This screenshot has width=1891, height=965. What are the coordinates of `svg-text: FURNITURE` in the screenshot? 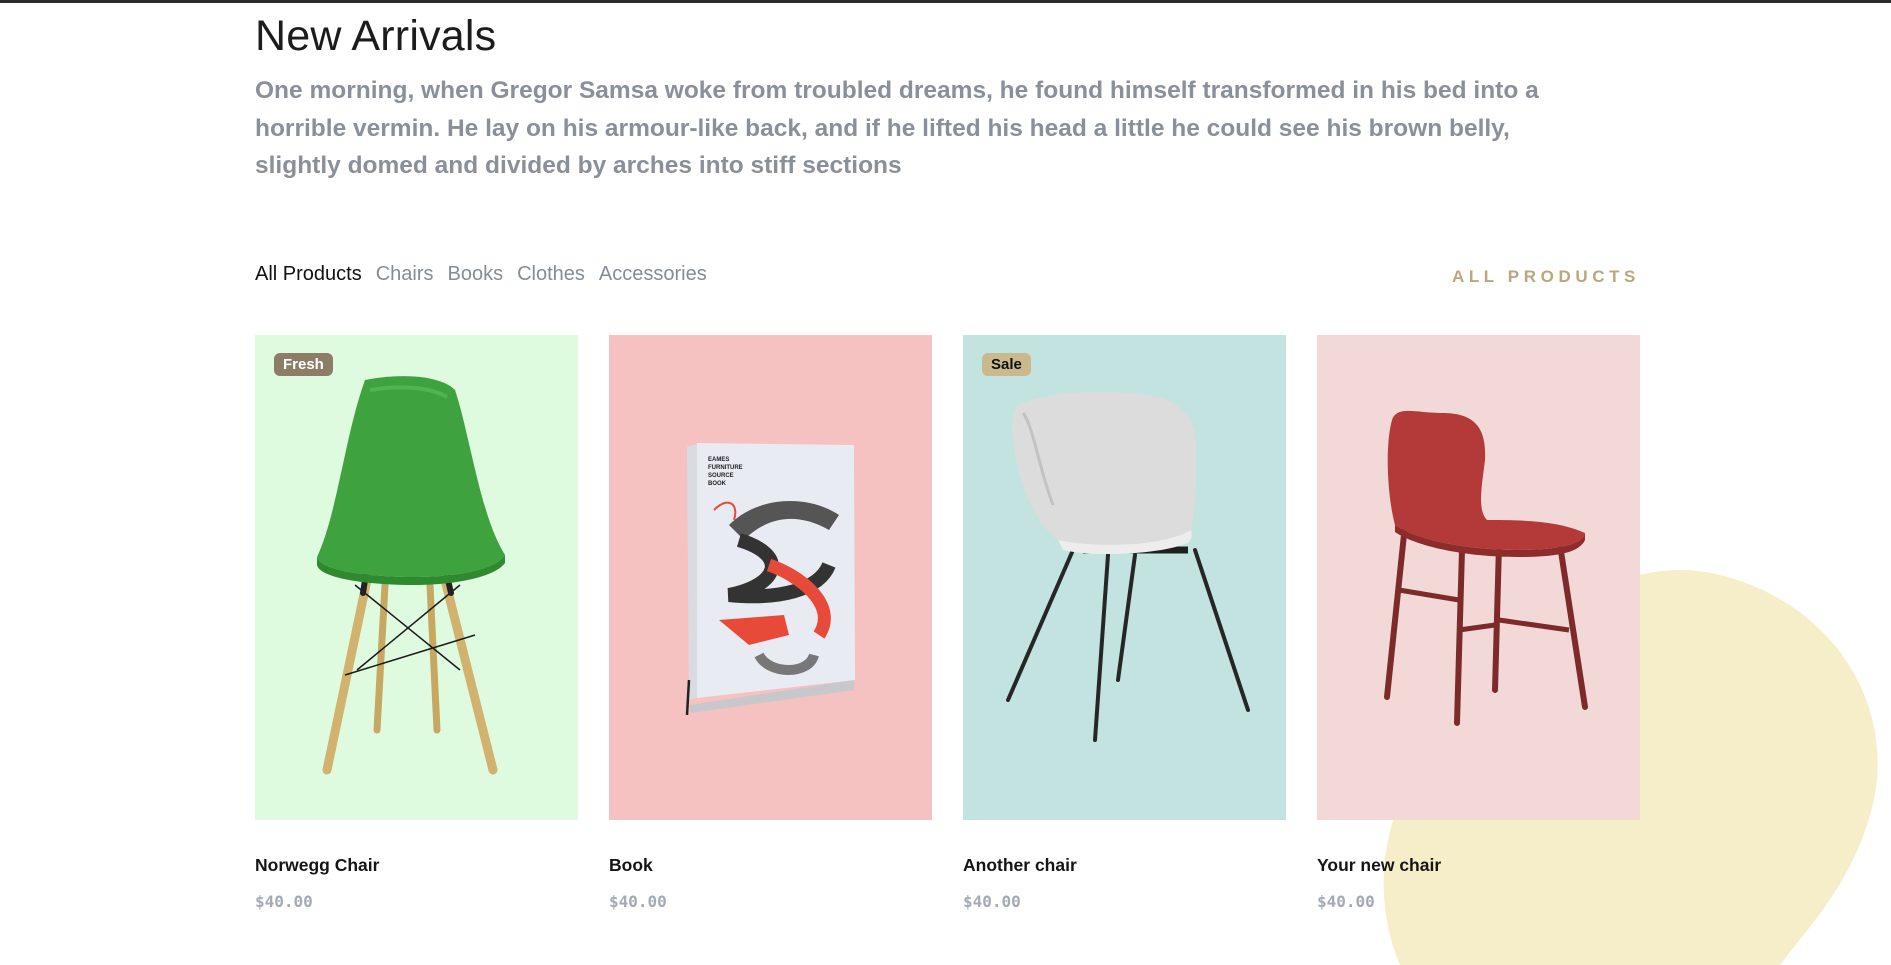 It's located at (725, 468).